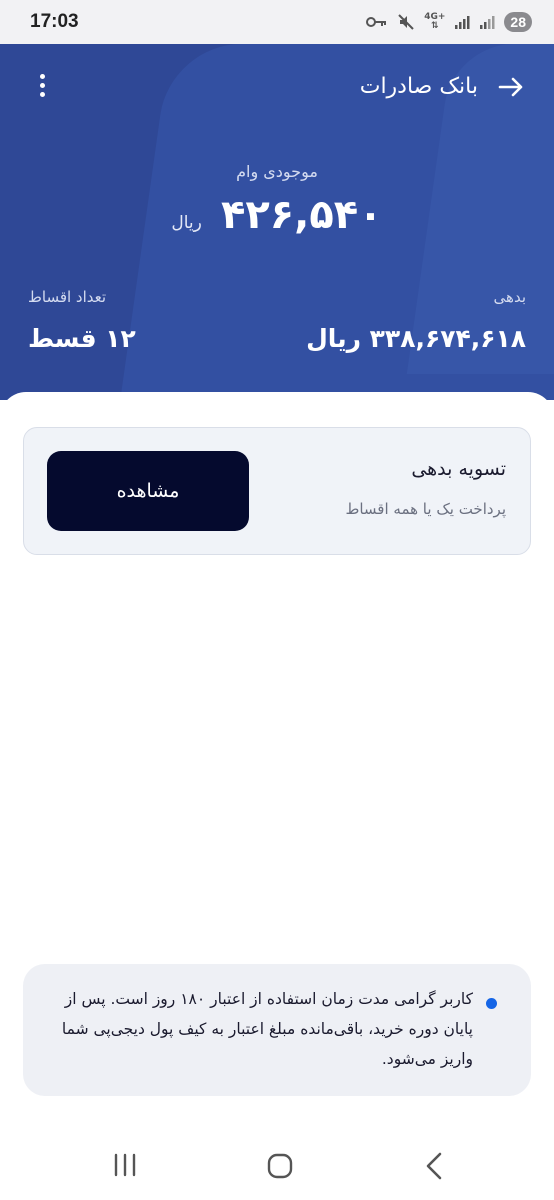 This screenshot has width=554, height=1200. Describe the element at coordinates (406, 22) in the screenshot. I see `mute-icon` at that location.